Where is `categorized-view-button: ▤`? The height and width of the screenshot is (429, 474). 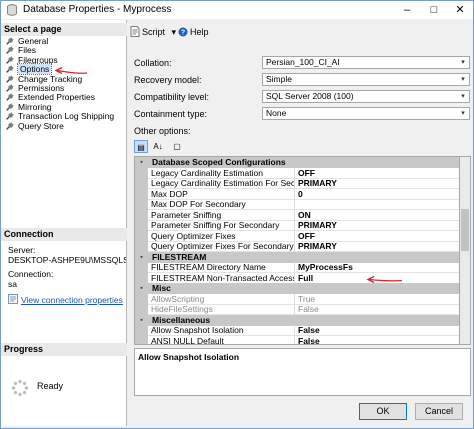 categorized-view-button: ▤ is located at coordinates (141, 146).